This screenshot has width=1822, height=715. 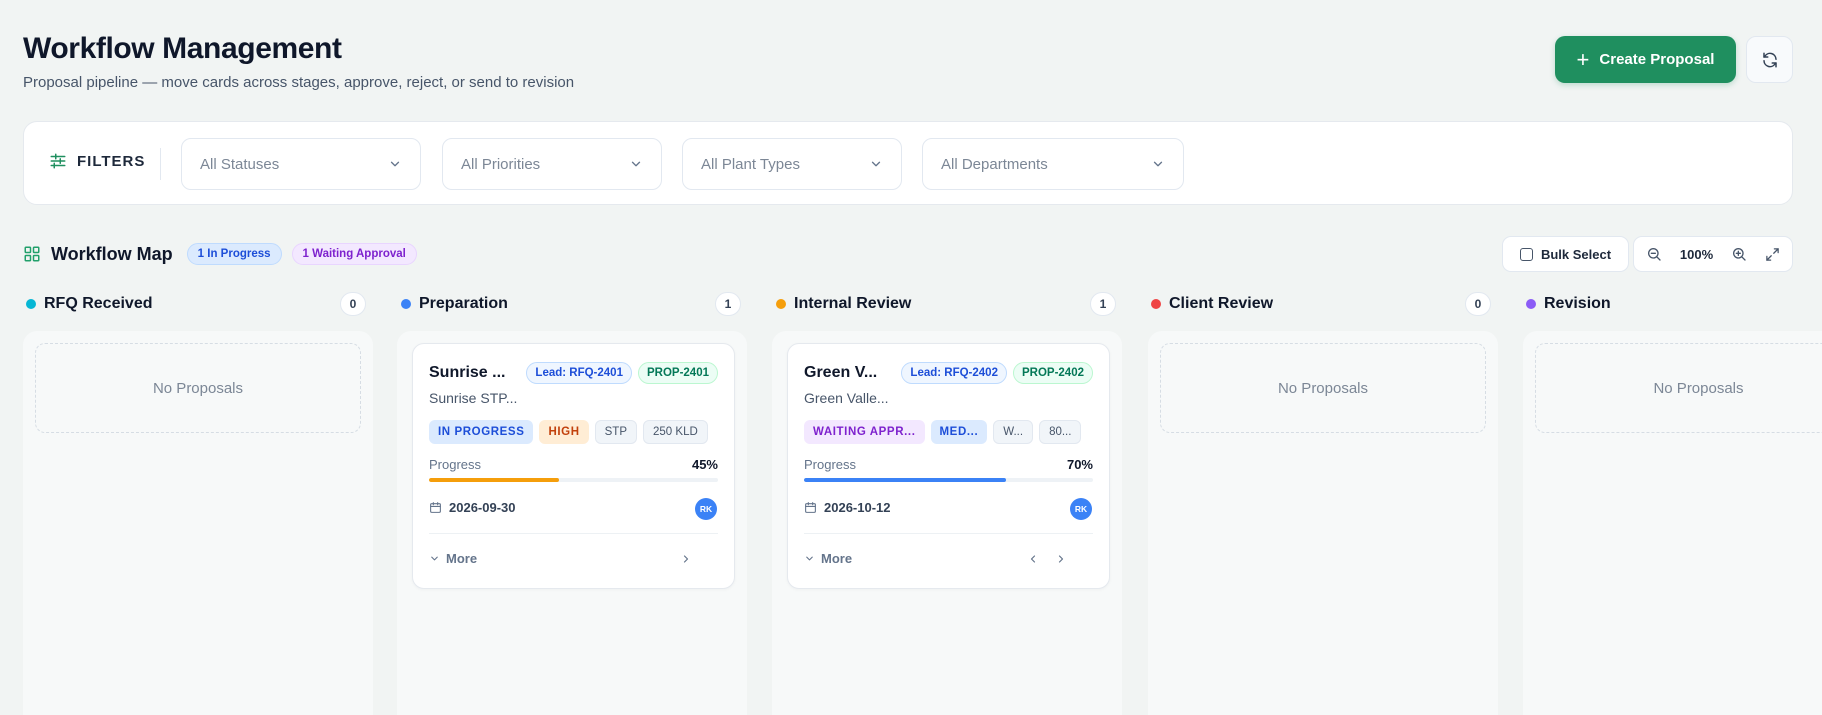 I want to click on bulk-select-label: Bulk Select, so click(x=1576, y=254).